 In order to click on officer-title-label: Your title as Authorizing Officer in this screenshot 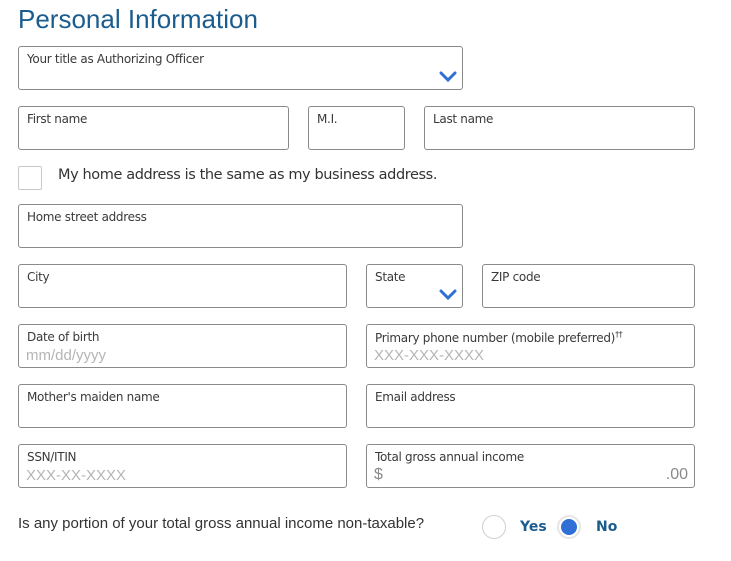, I will do `click(115, 59)`.